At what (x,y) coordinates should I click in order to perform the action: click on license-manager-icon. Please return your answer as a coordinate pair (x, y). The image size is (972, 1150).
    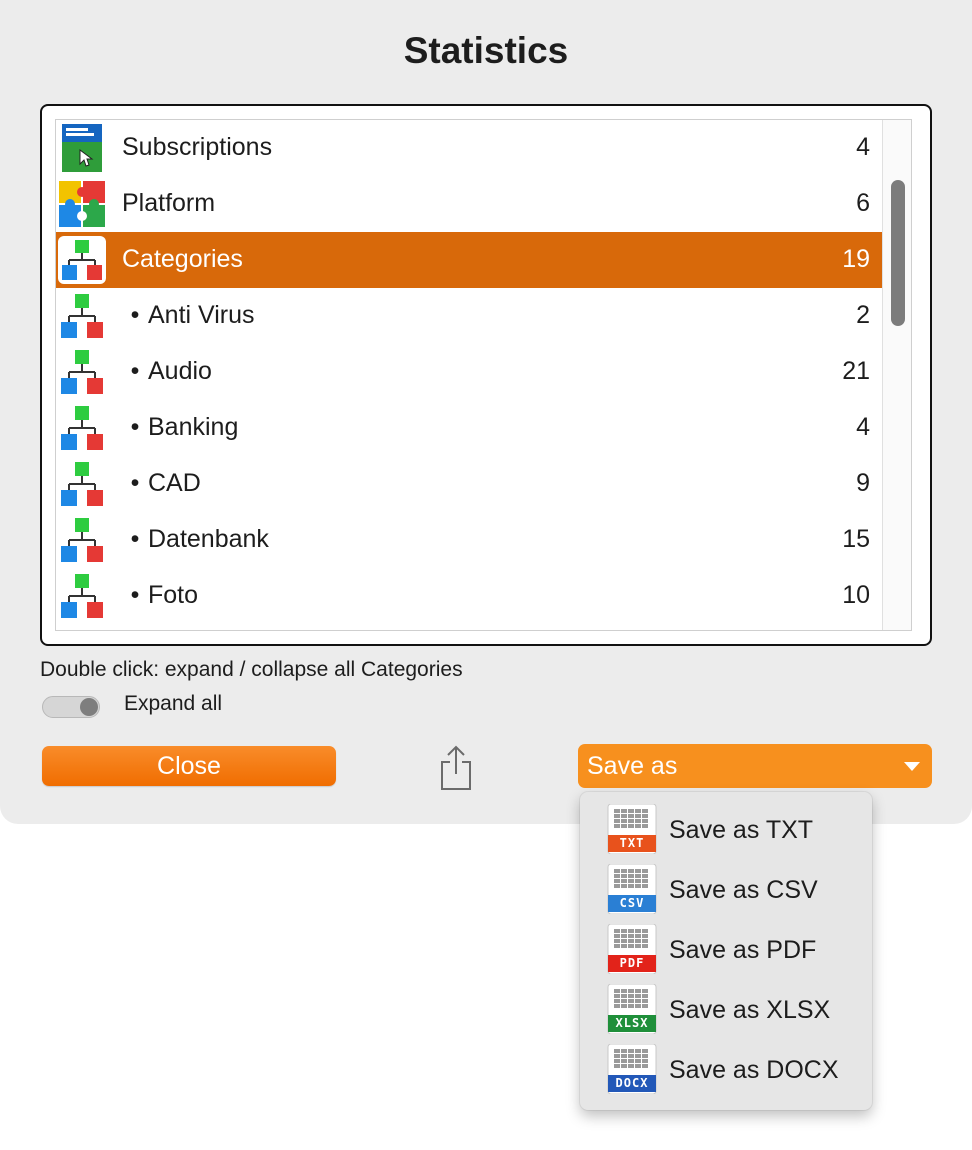
    Looking at the image, I should click on (82, 148).